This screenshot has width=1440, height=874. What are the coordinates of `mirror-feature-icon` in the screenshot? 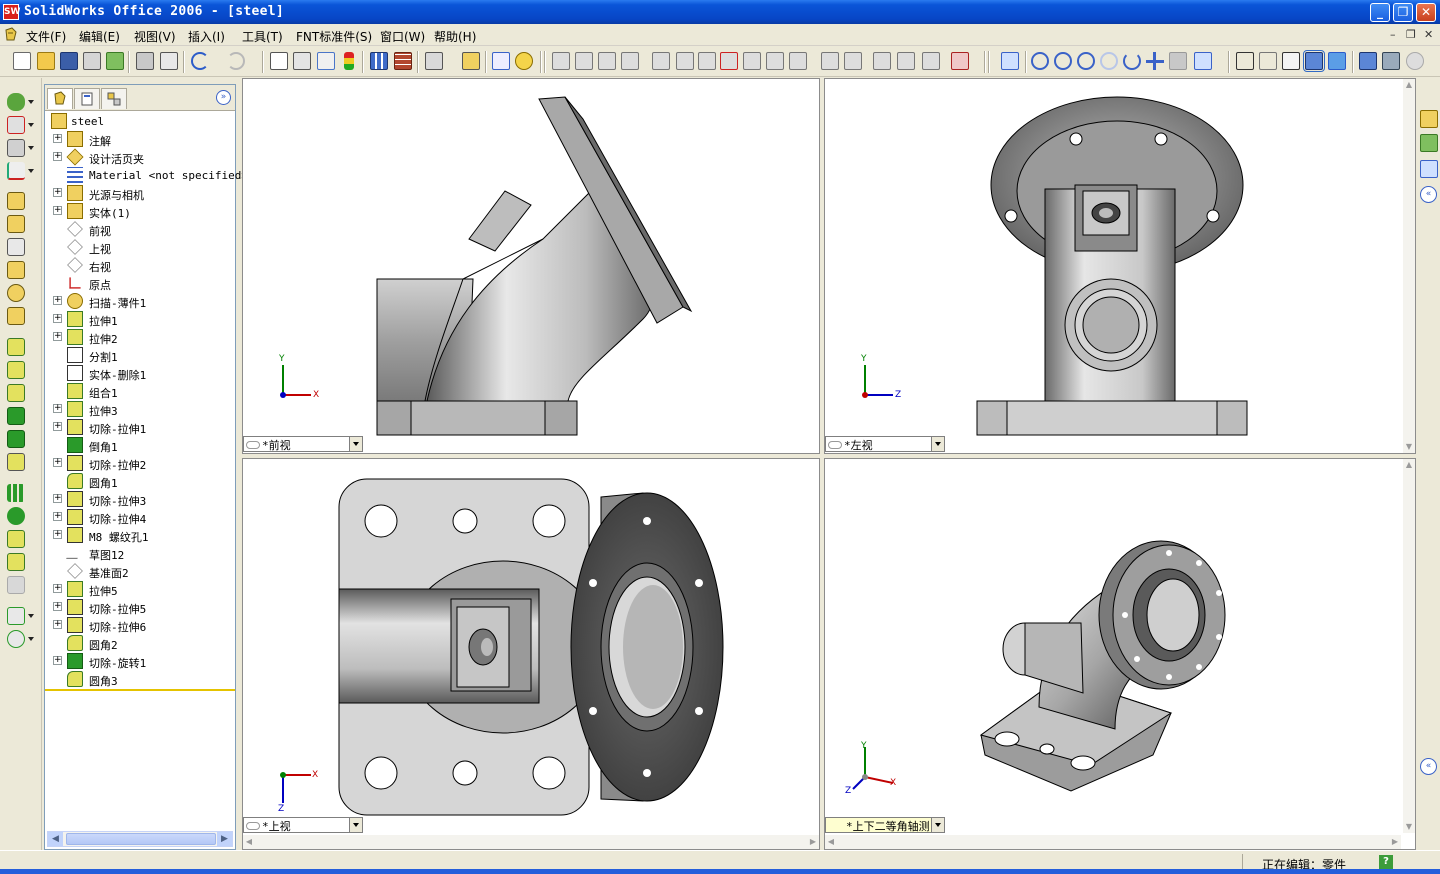 It's located at (16, 539).